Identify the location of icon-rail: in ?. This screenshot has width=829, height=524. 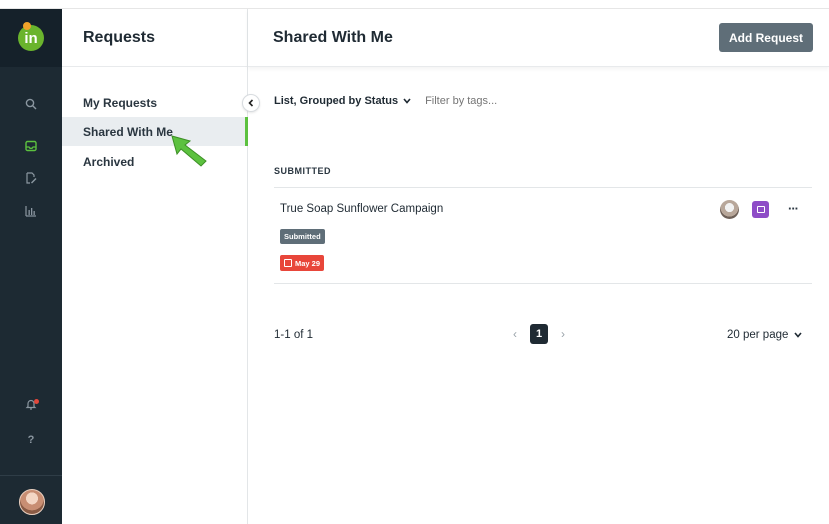
(31, 266).